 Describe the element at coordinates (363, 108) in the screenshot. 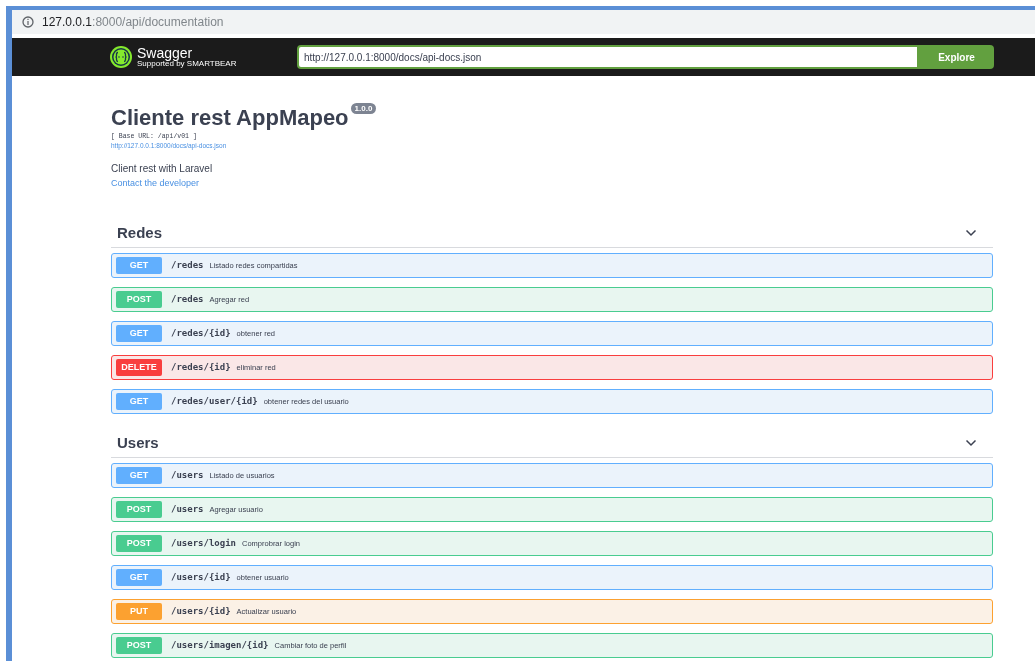

I see `version-badge: 1.0.0` at that location.